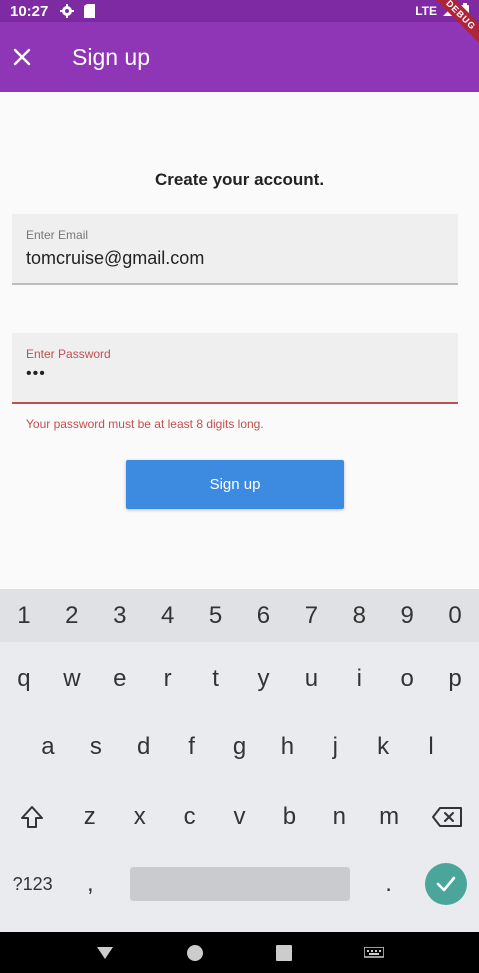 This screenshot has height=973, width=479. I want to click on back-icon, so click(104, 952).